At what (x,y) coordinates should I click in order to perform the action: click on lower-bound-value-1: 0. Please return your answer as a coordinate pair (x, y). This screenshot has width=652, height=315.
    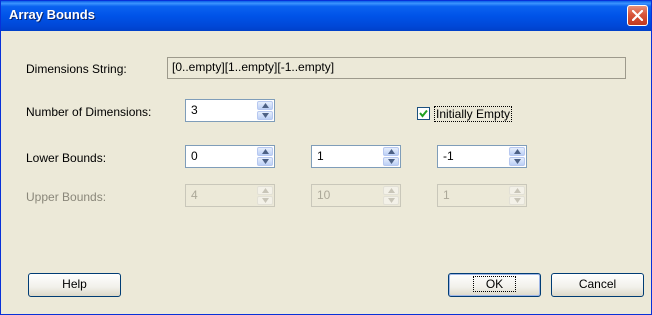
    Looking at the image, I should click on (194, 156).